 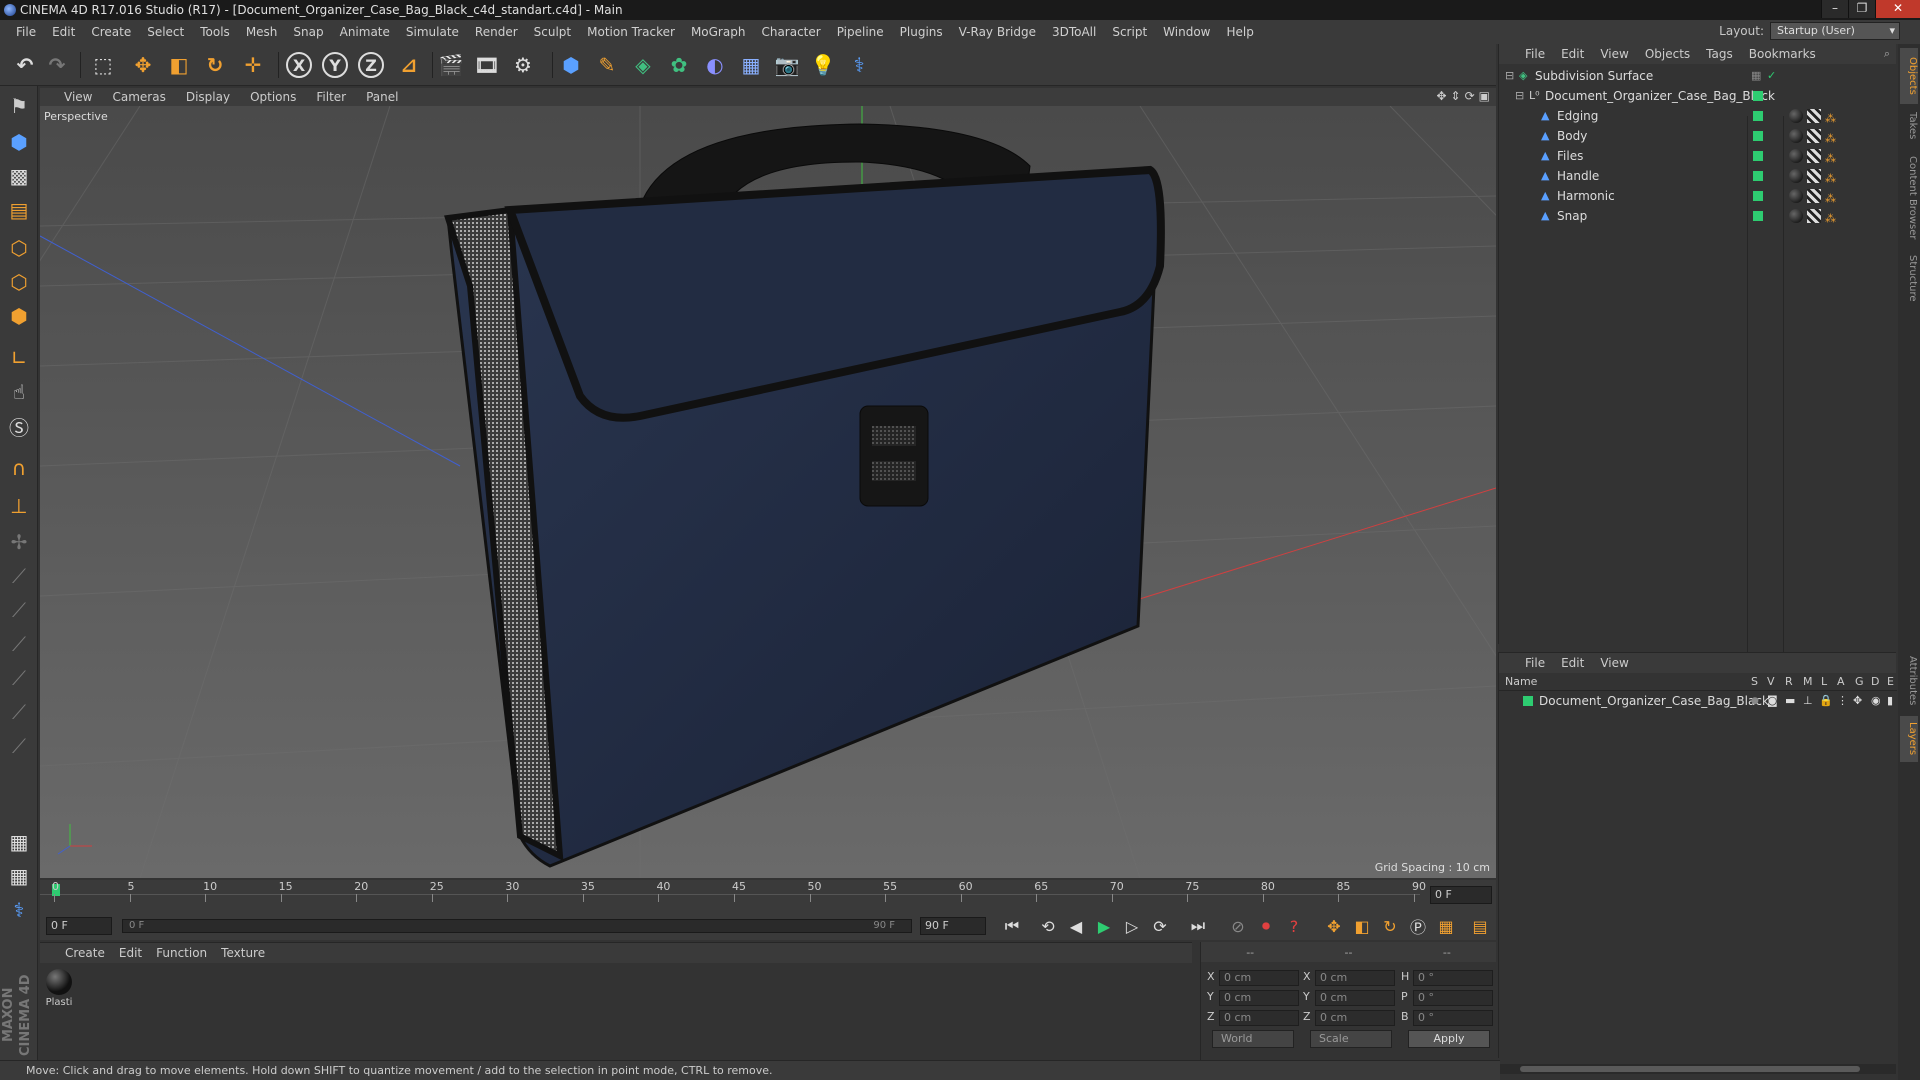 What do you see at coordinates (371, 65) in the screenshot?
I see `z-axis-lock-button: Z` at bounding box center [371, 65].